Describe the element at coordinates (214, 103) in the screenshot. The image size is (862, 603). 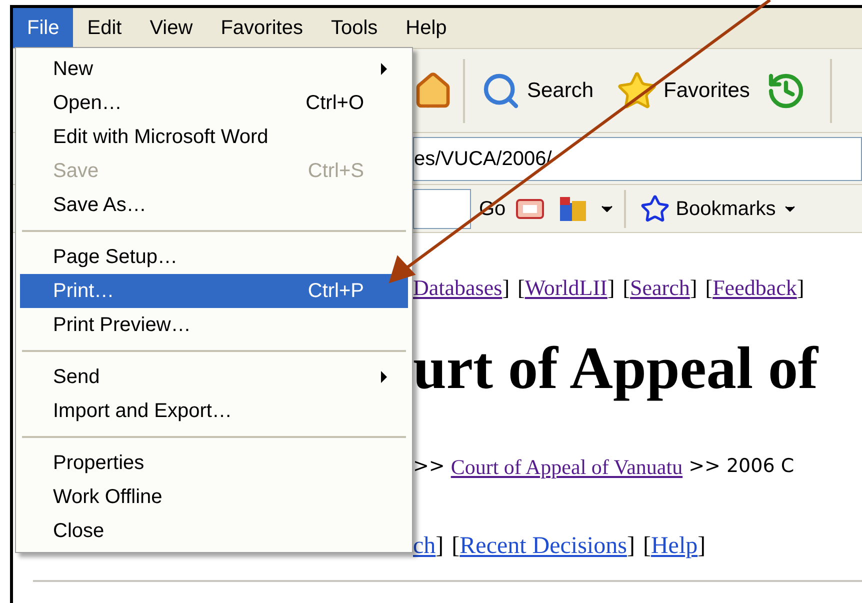
I see `menu-item: Open… Ctrl+O` at that location.